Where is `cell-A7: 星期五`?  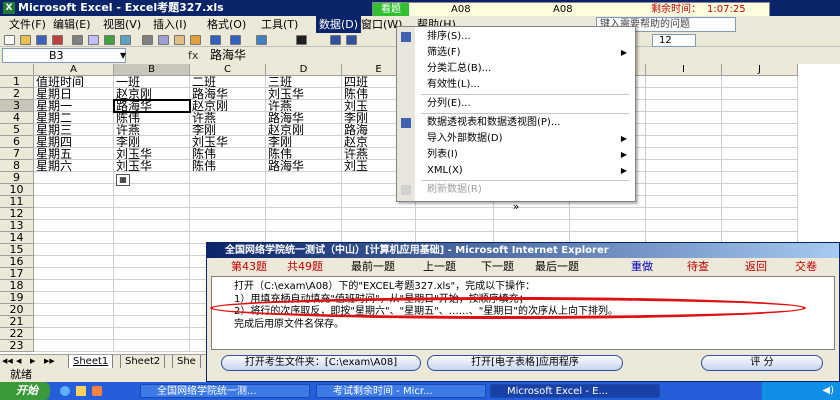 cell-A7: 星期五 is located at coordinates (74, 154).